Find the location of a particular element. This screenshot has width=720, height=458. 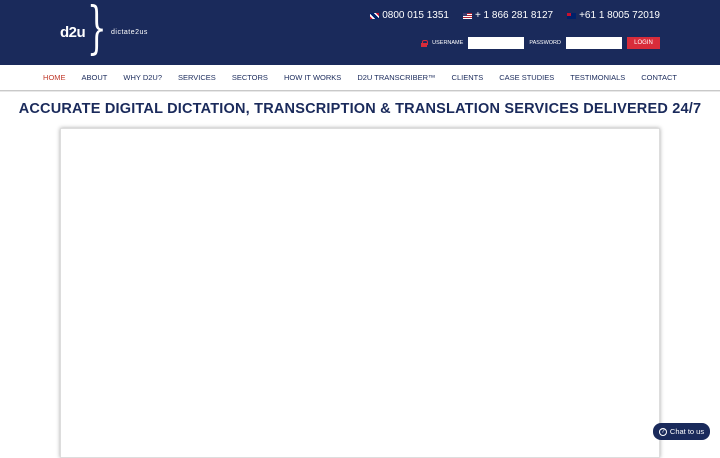

uk-flag-icon is located at coordinates (375, 15).